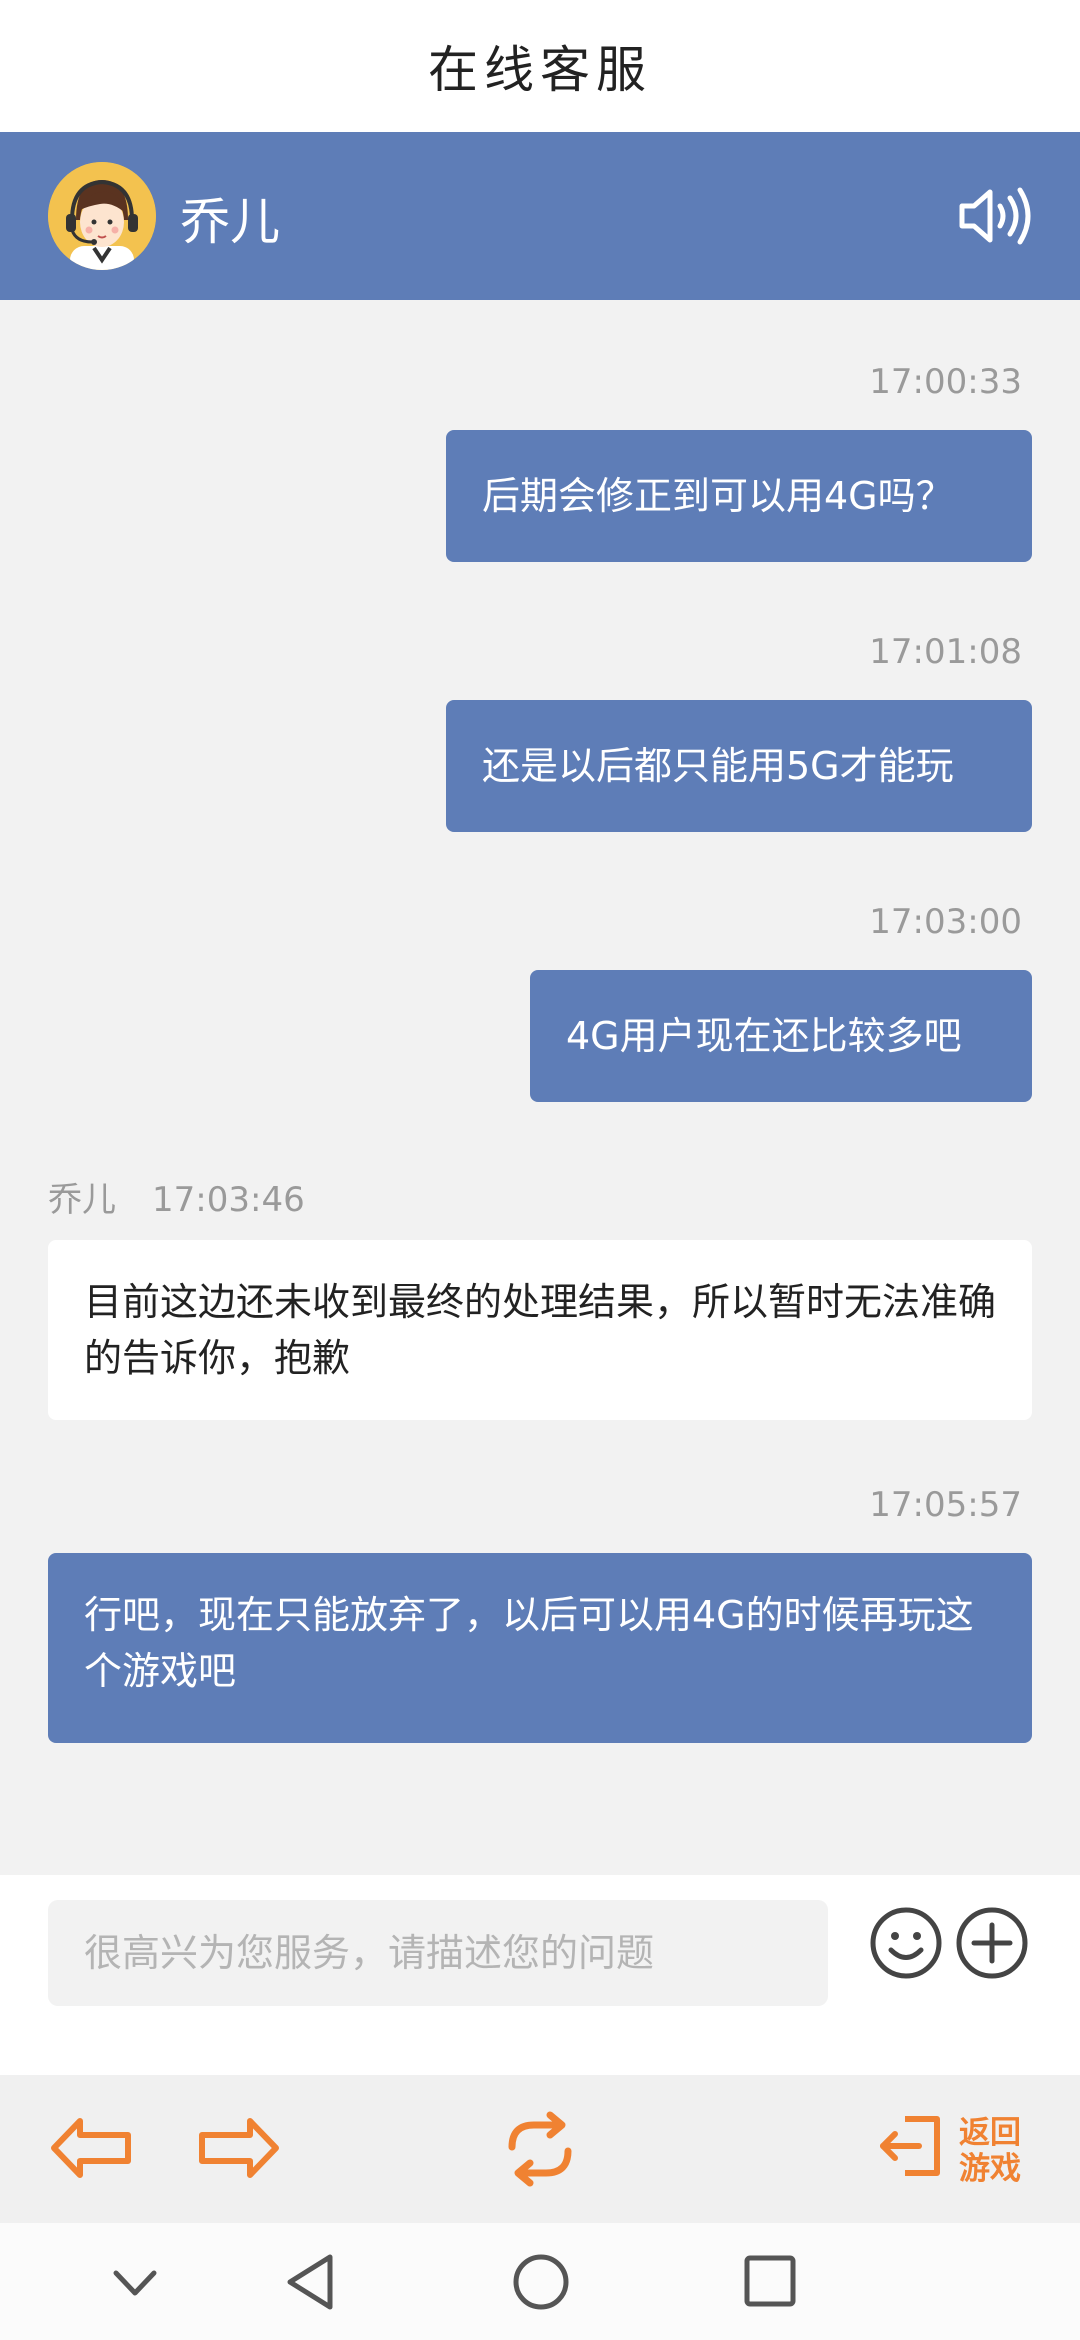 This screenshot has height=2340, width=1080. I want to click on message-bubble-outgoing: 后期会修正到可以用4G吗？, so click(739, 496).